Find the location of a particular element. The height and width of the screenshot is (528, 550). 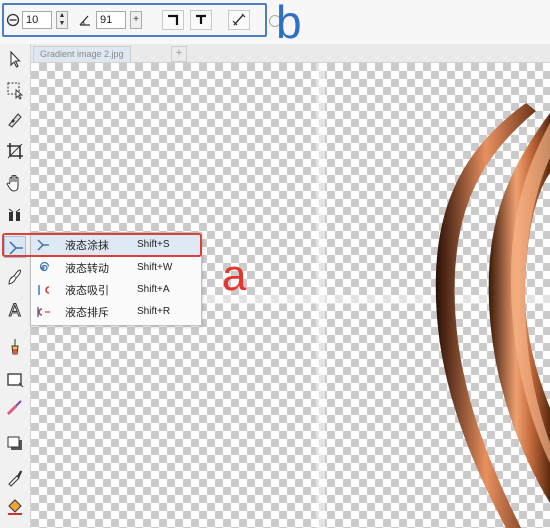

pointer-tool-icon is located at coordinates (15, 59).